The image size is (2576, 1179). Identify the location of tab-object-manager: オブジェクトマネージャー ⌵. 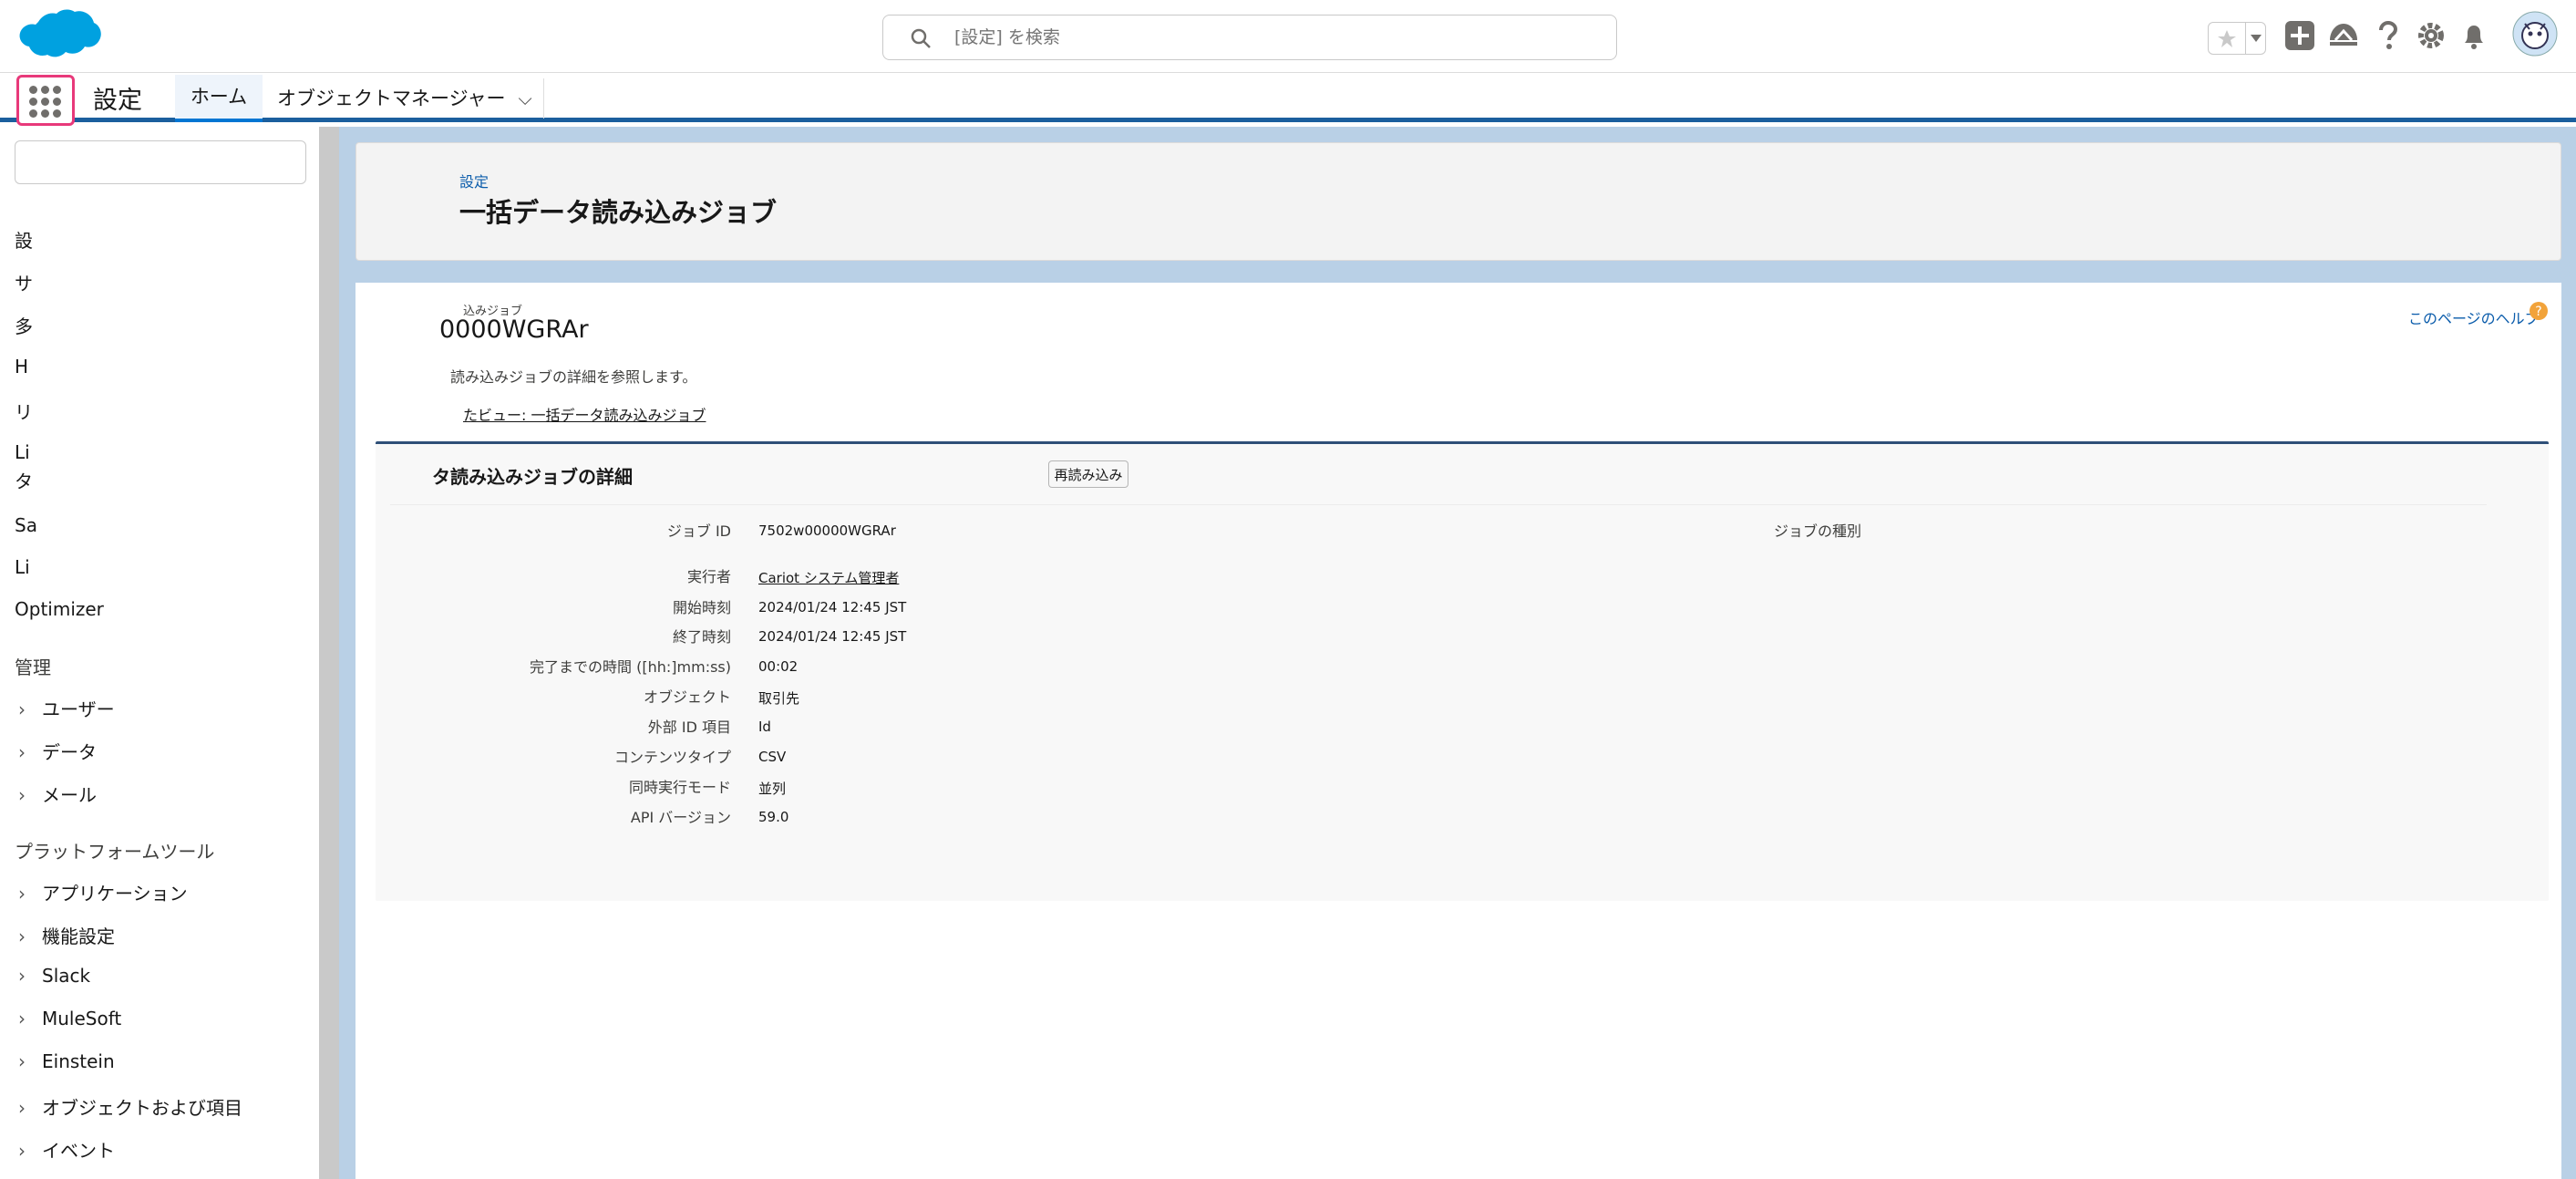
(404, 99).